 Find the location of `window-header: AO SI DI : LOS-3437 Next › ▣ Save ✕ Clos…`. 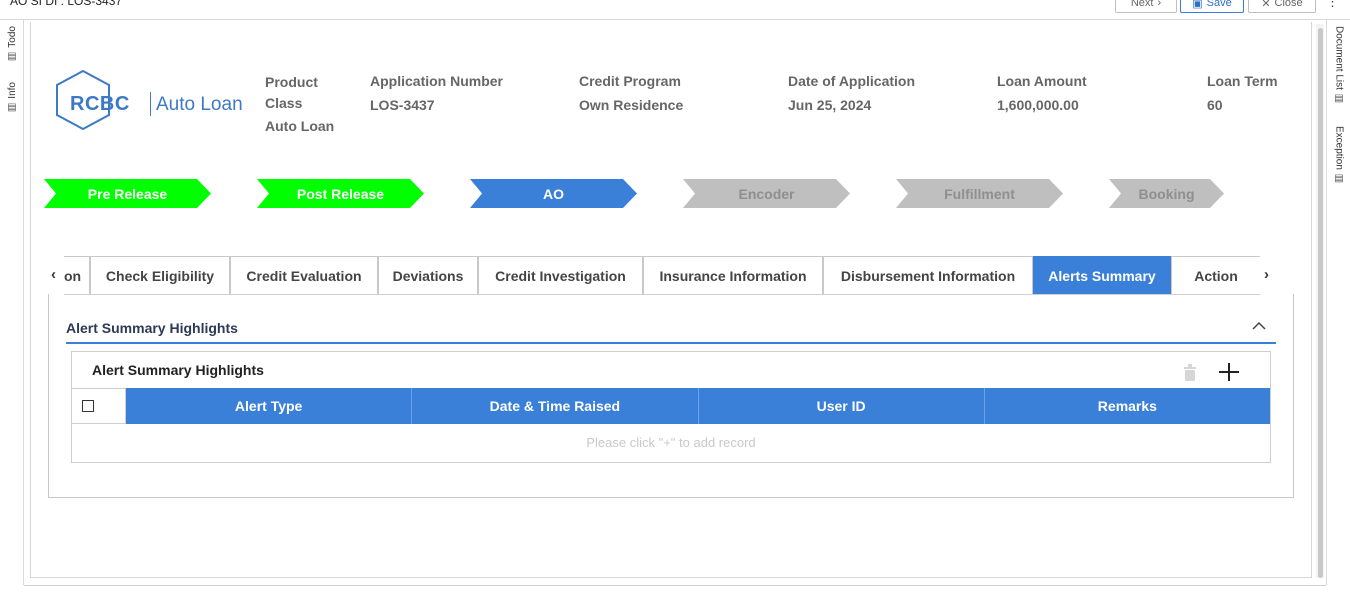

window-header: AO SI DI : LOS-3437 Next › ▣ Save ✕ Clos… is located at coordinates (675, 10).